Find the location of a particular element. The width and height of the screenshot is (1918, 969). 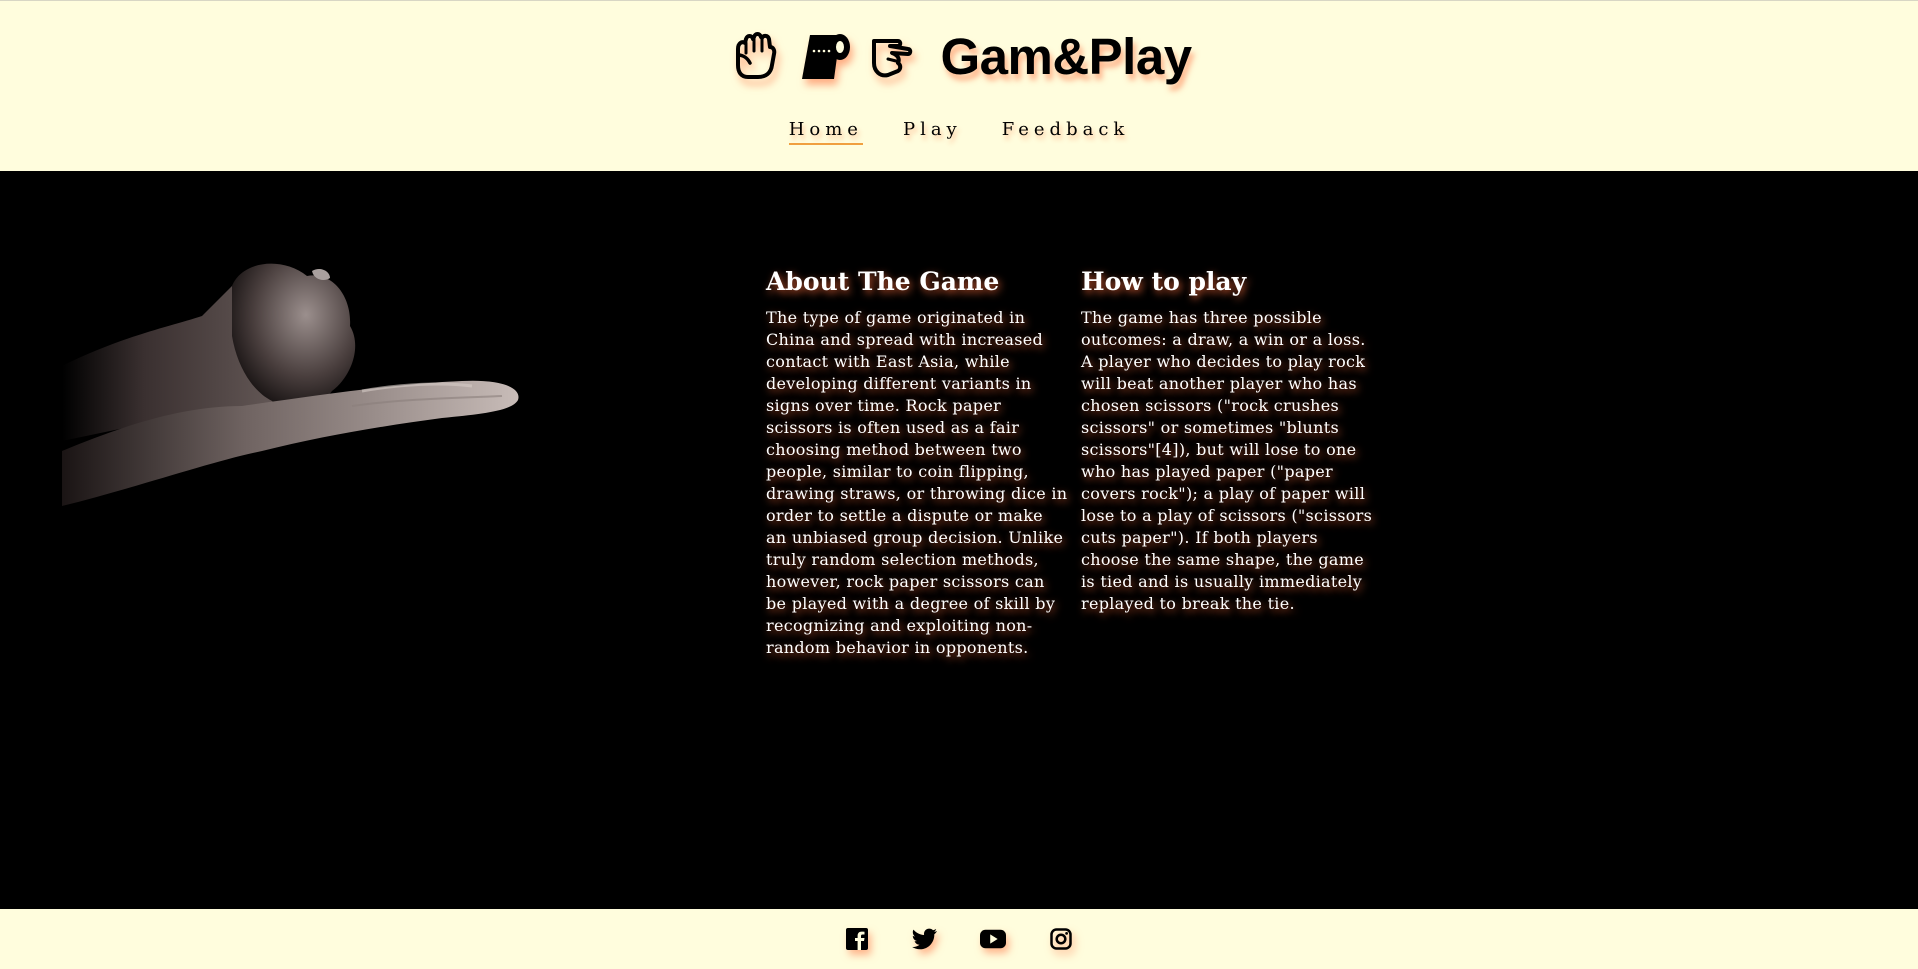

facebook-icon is located at coordinates (857, 939).